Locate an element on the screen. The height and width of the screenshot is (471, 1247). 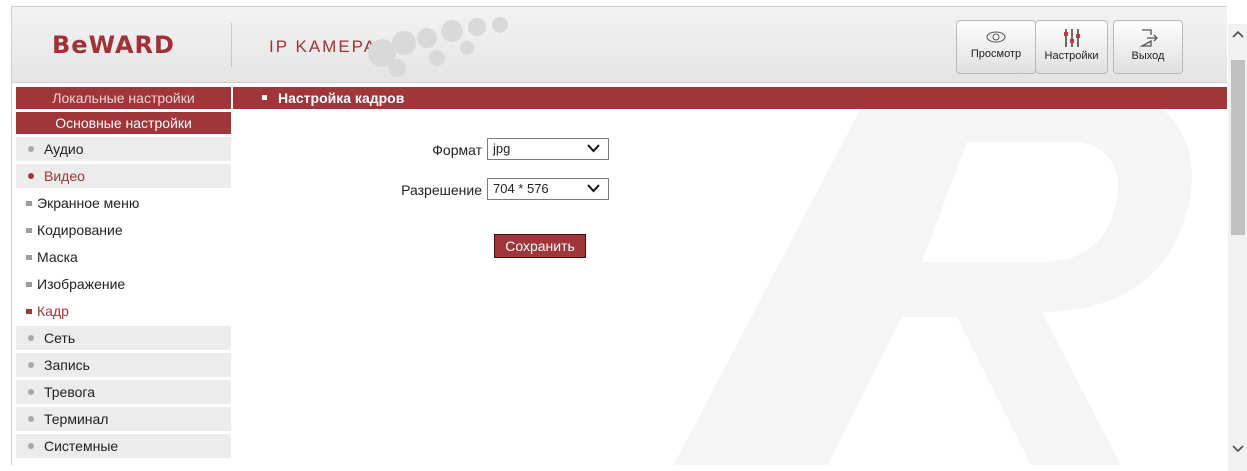
sidebar-item-label: Системные is located at coordinates (81, 446).